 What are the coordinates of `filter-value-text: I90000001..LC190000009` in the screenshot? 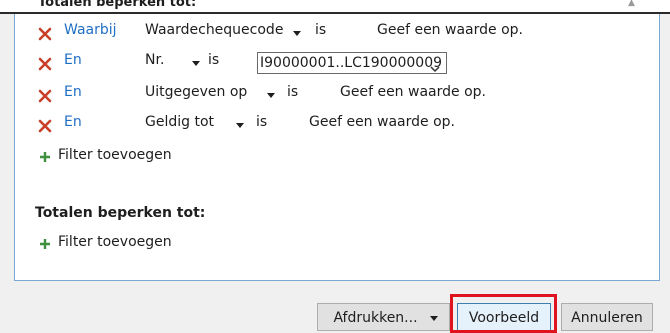 It's located at (351, 63).